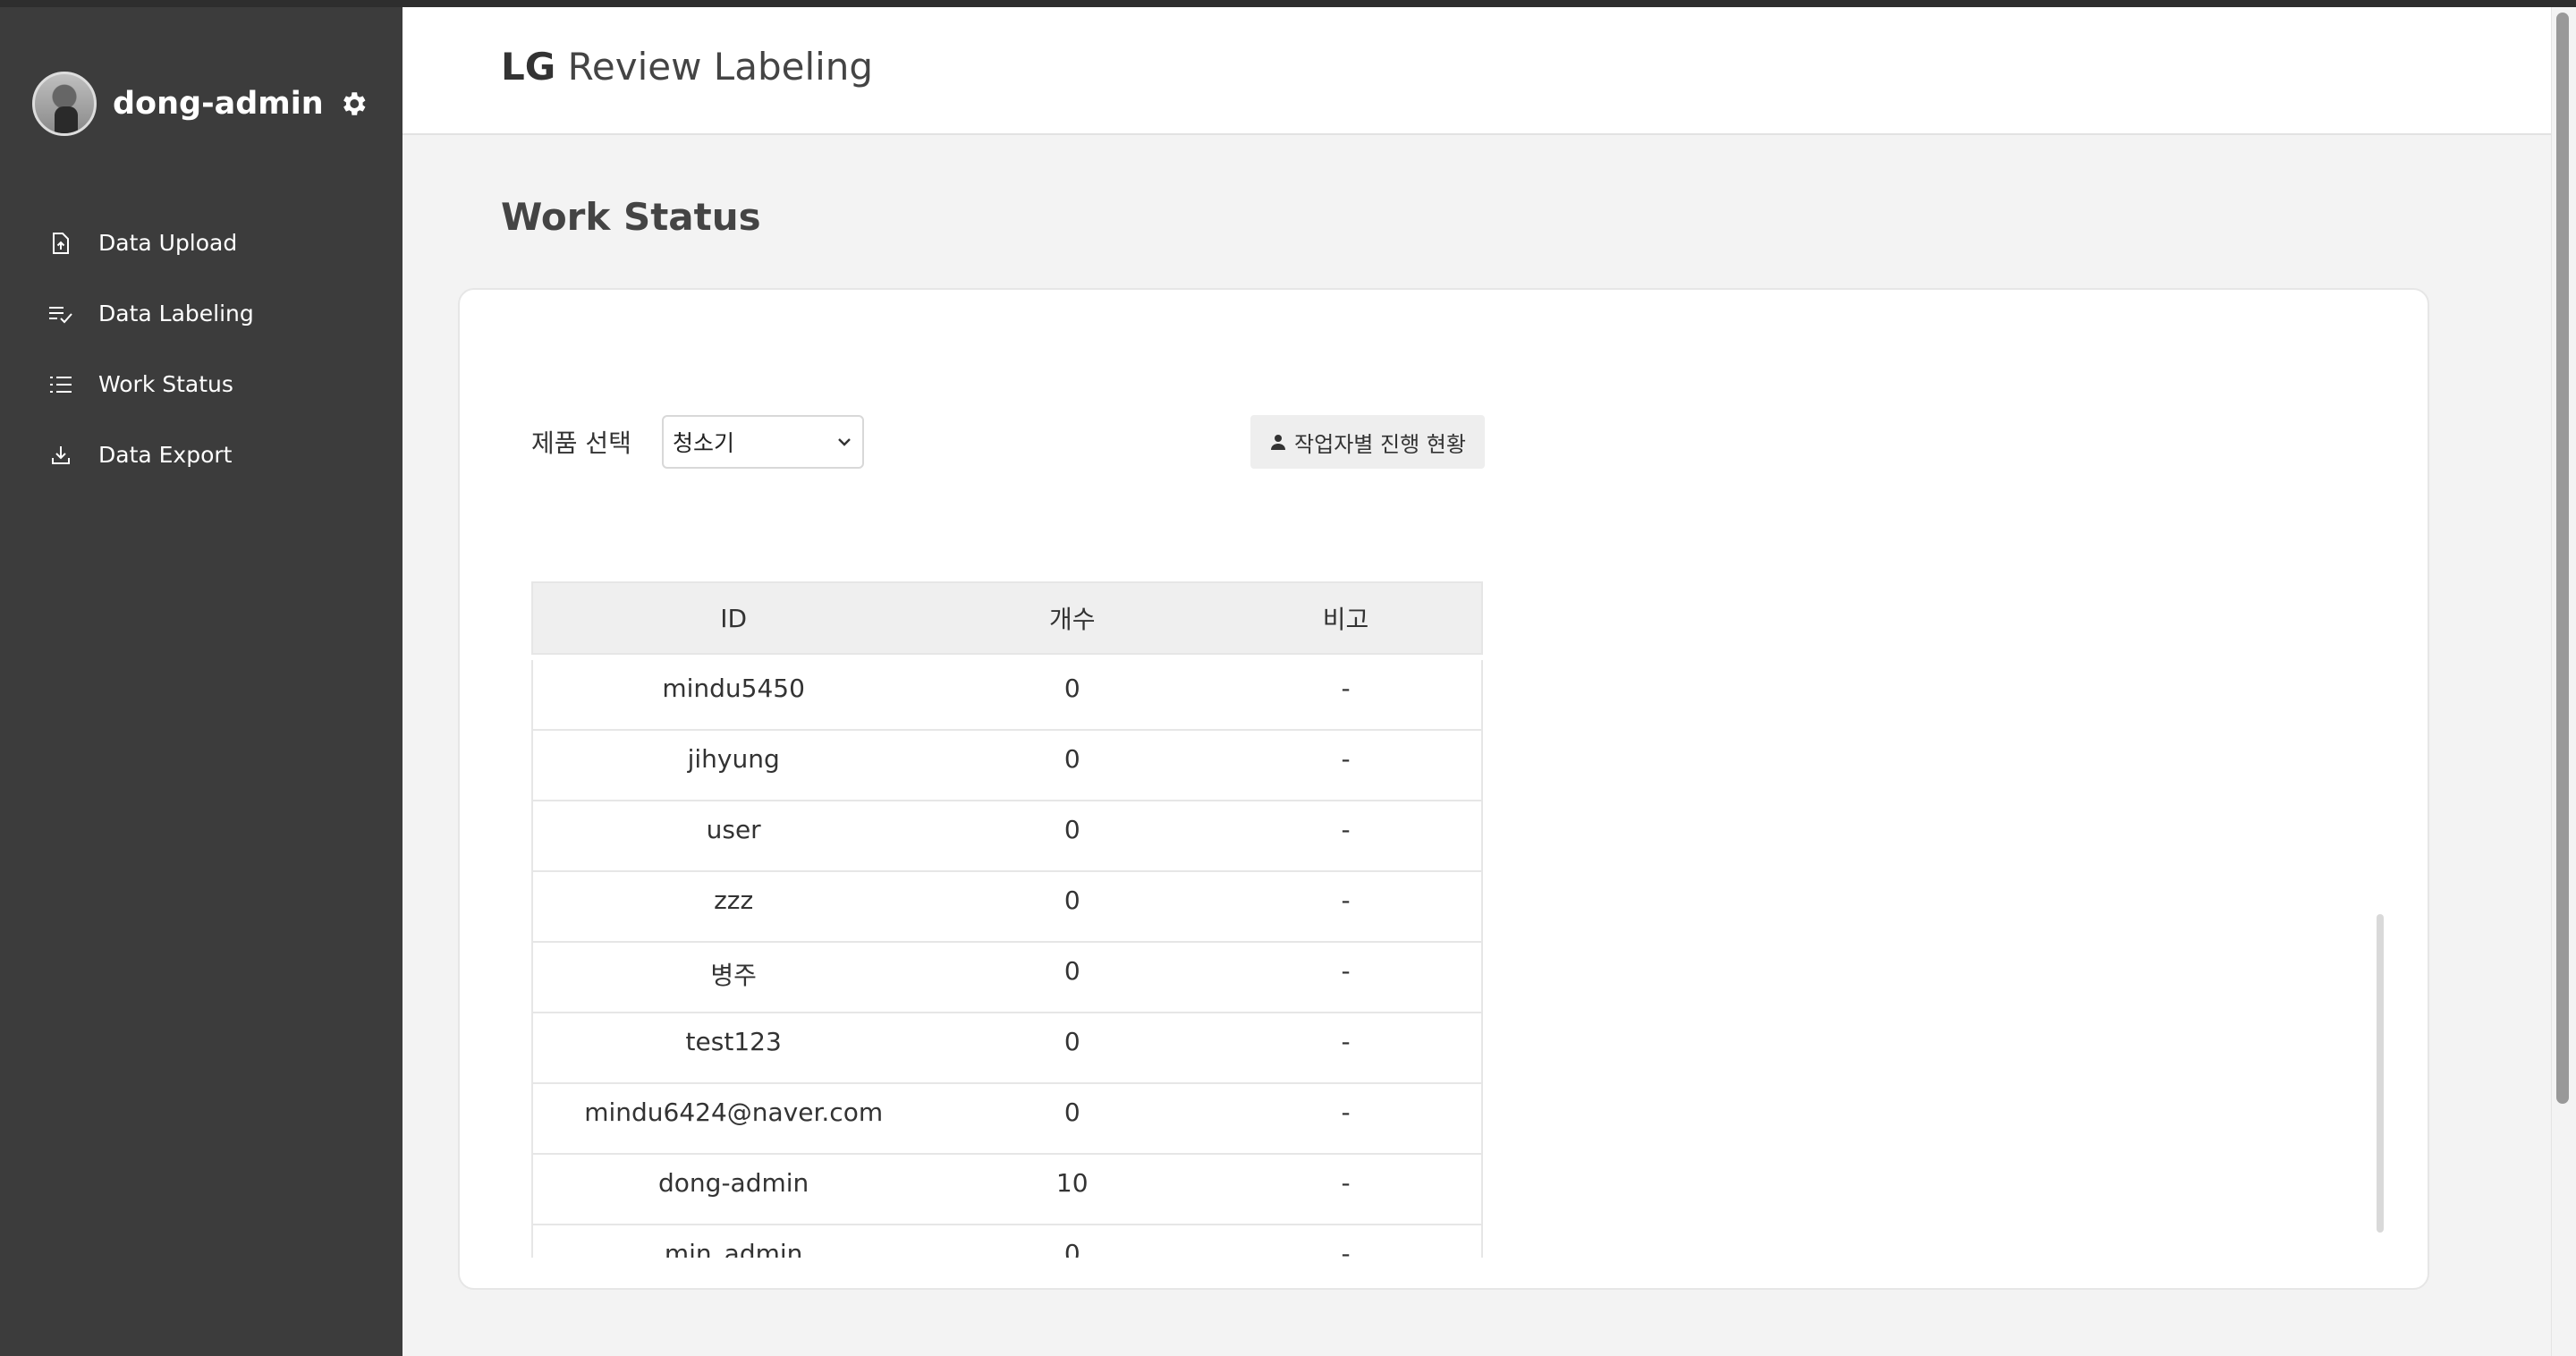  Describe the element at coordinates (168, 243) in the screenshot. I see `sidebar-item-label: Data Upload` at that location.